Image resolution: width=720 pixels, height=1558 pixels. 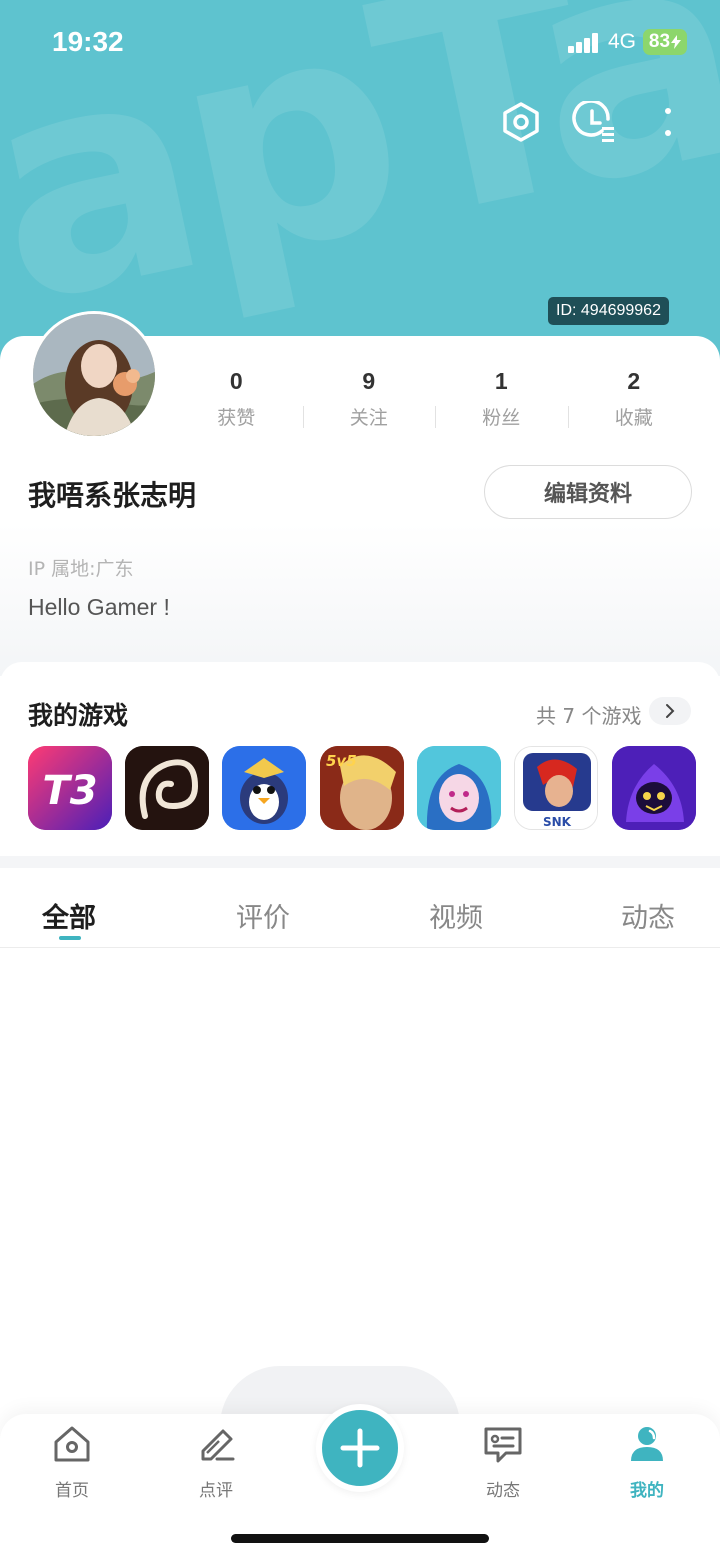 I want to click on stat-value: 2, so click(x=634, y=381).